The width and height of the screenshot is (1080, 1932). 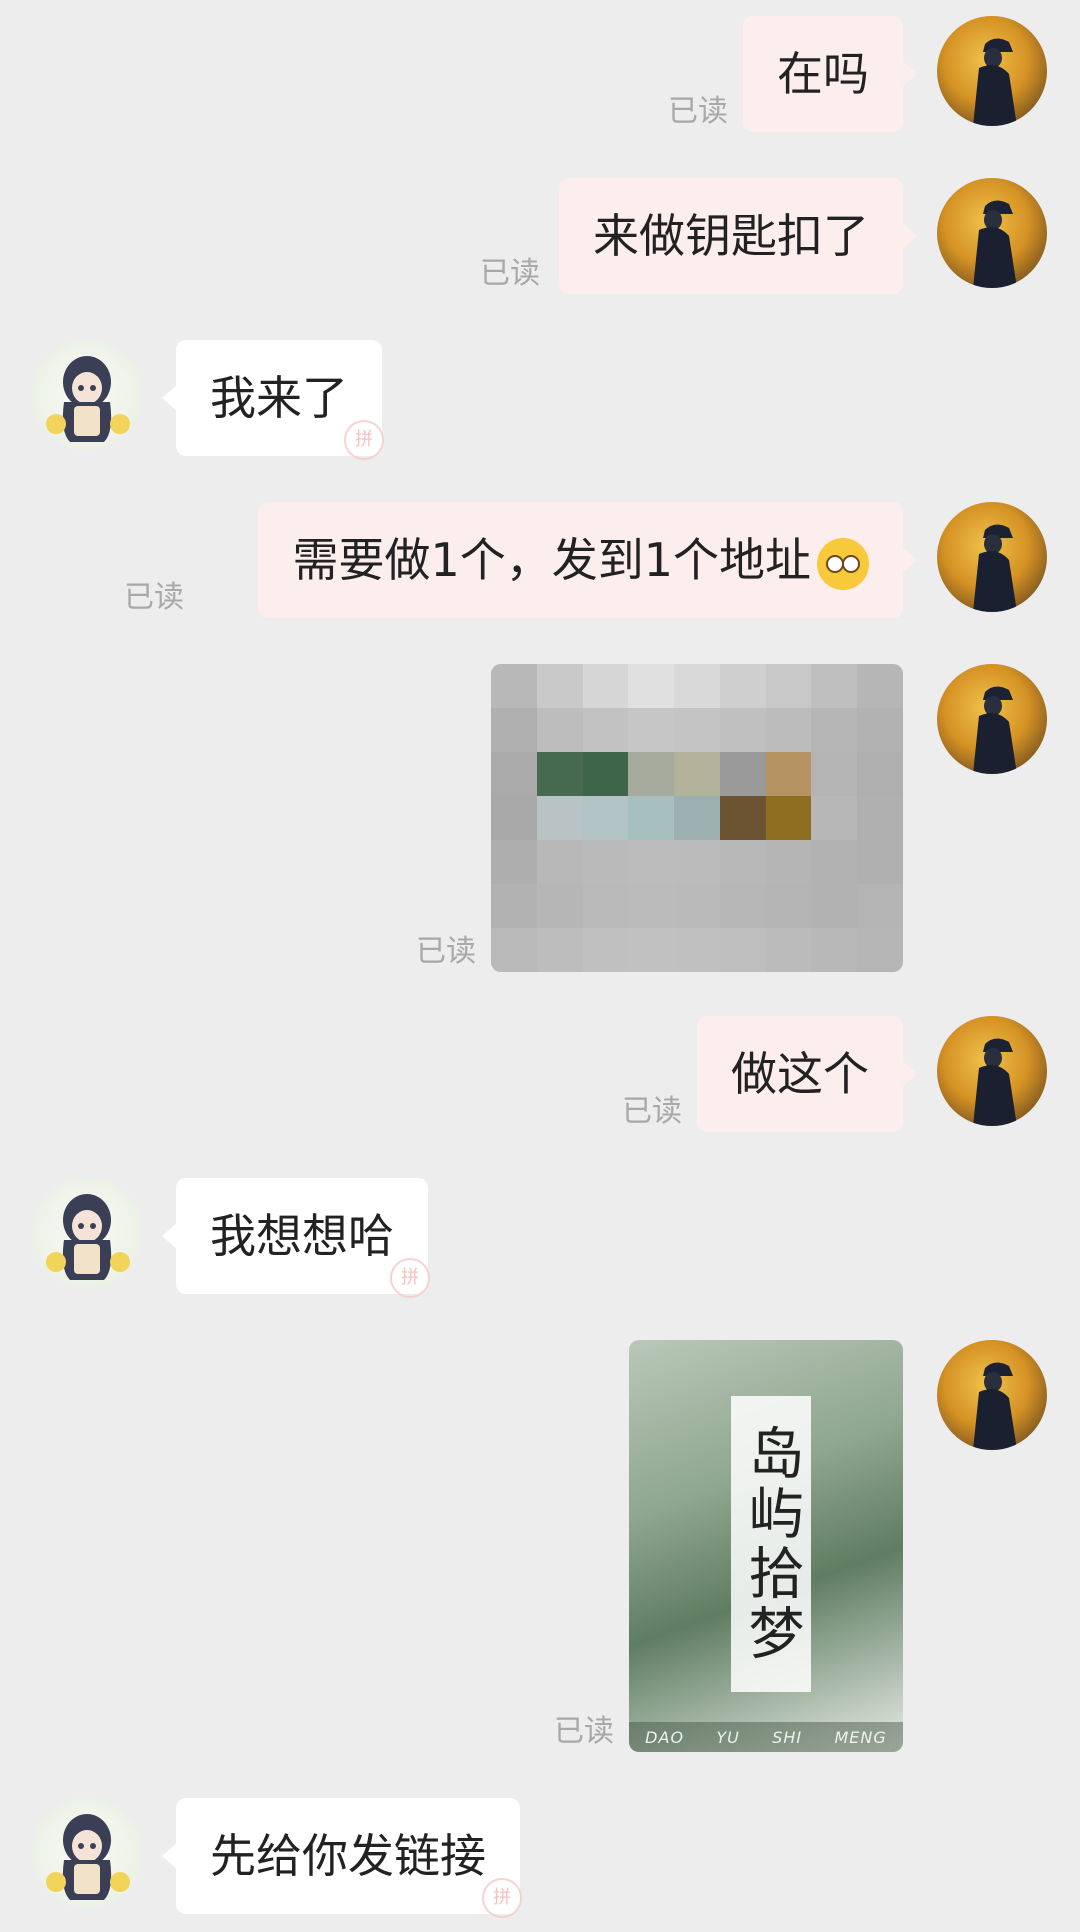 I want to click on message-bubble-received: 我想想哈 拼, so click(x=296, y=1238).